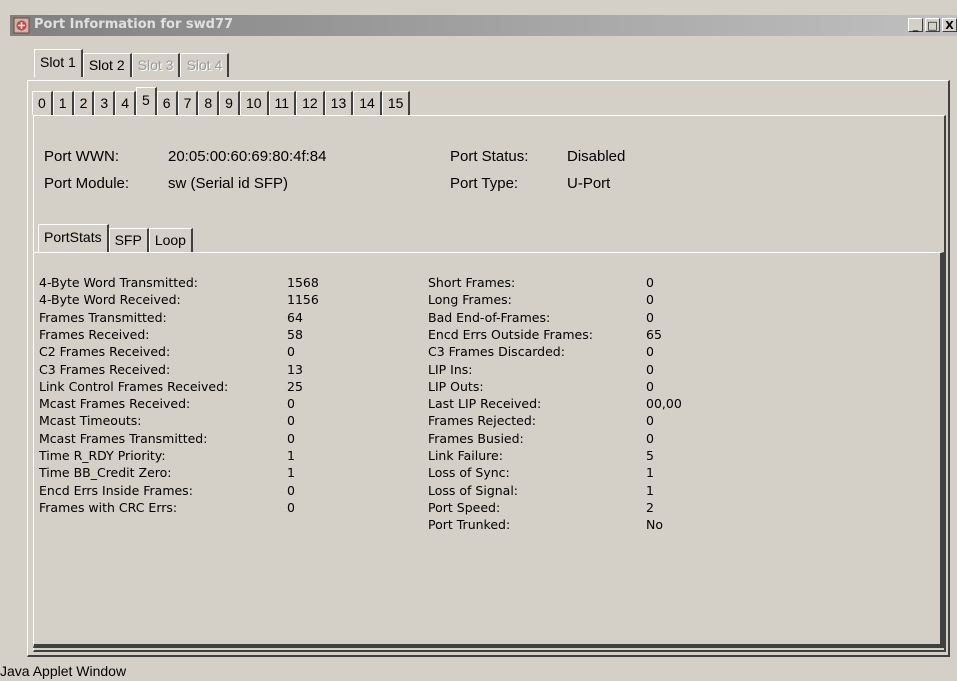  I want to click on stat-label: Mcast Frames Transmitted:, so click(123, 438).